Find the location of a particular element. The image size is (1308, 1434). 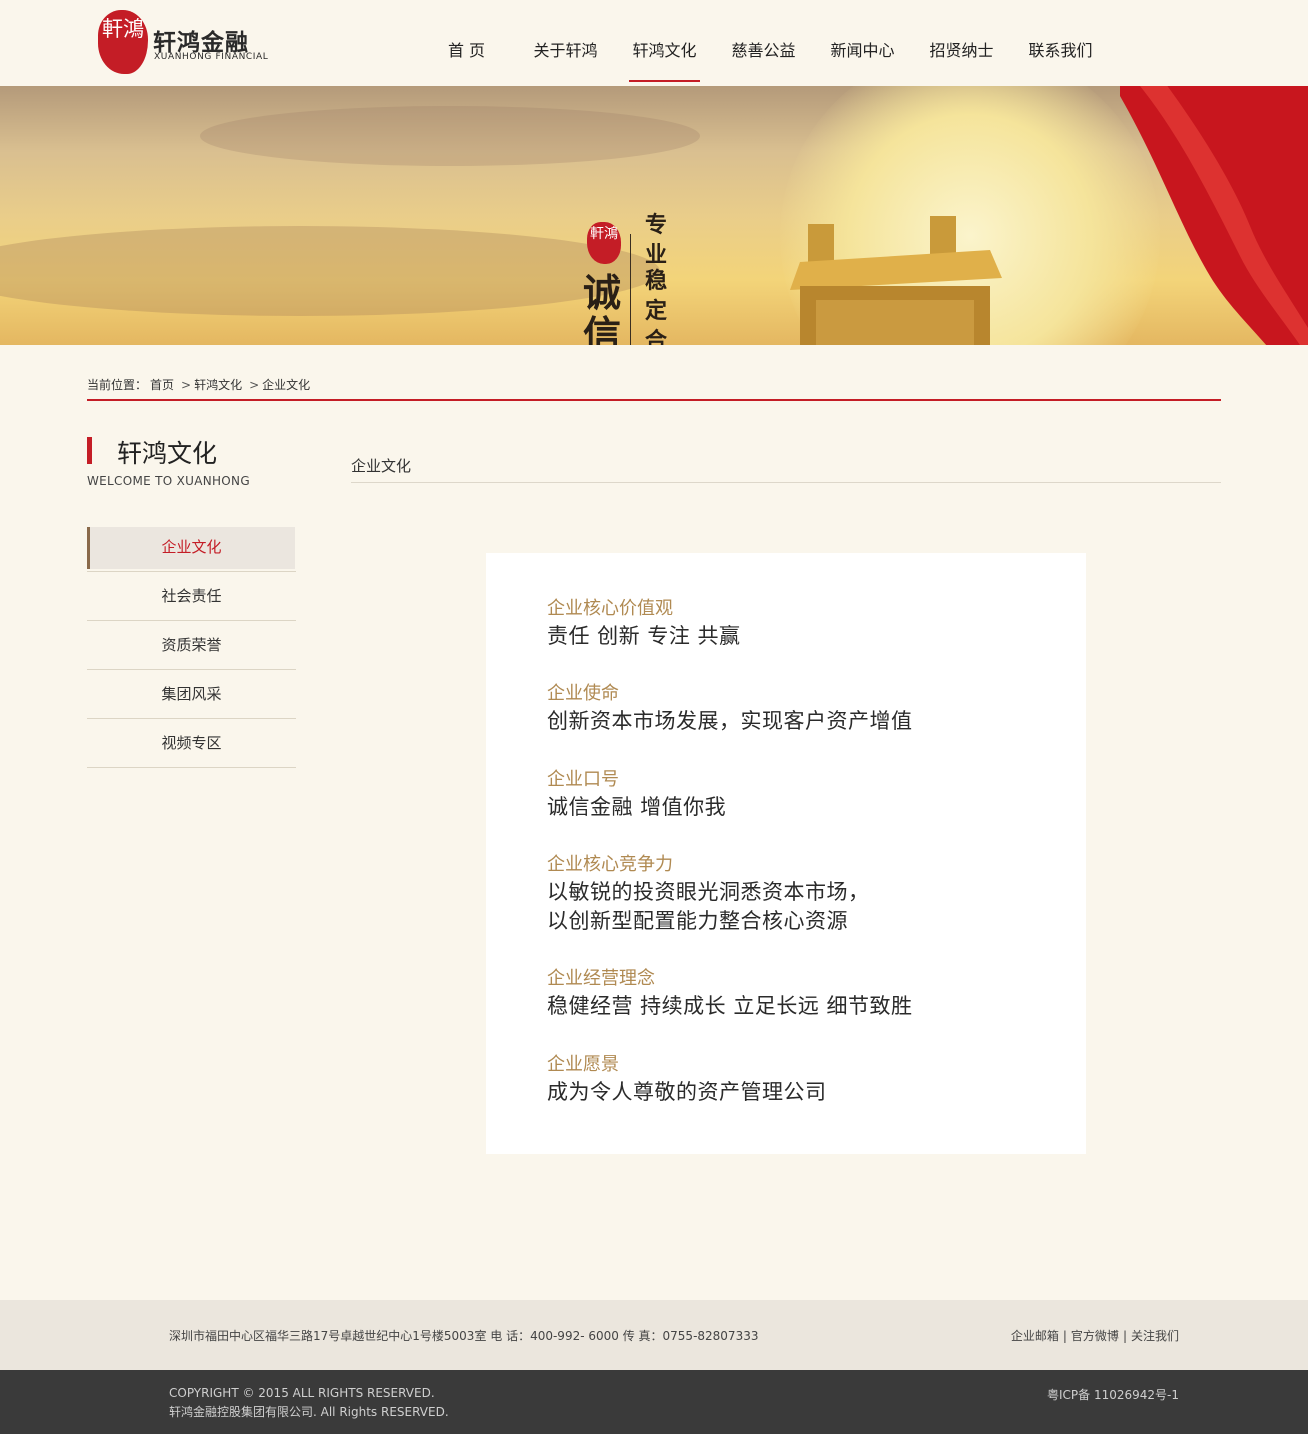

breadcrumb-current: 企业文化 is located at coordinates (286, 385).